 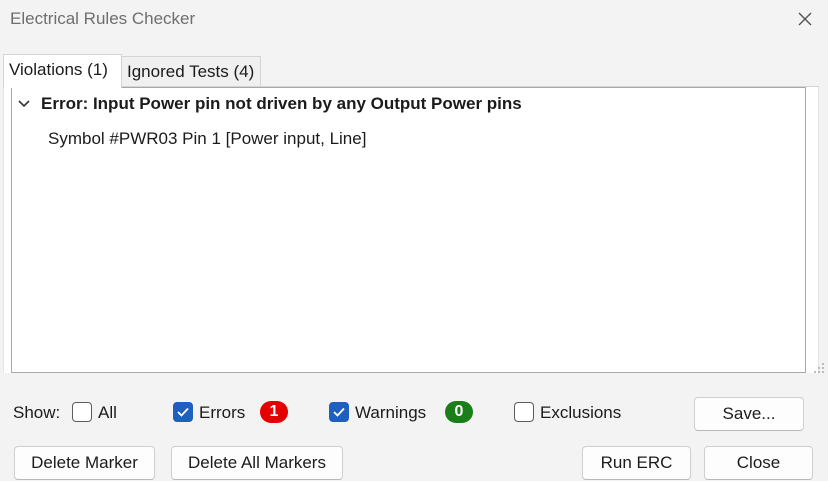 I want to click on violation-item: Symbol #PWR03 Pin 1 [Power input, Line], so click(x=207, y=139).